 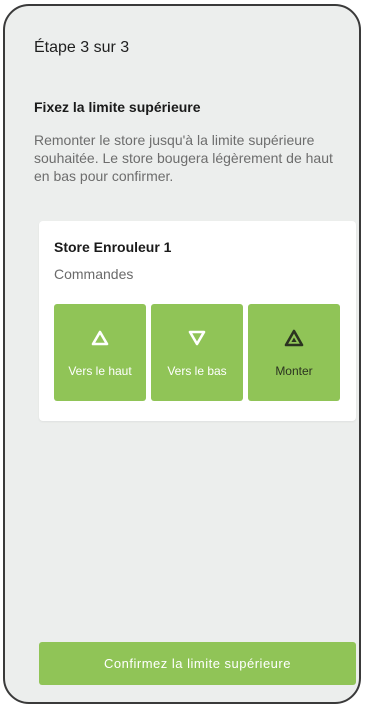 I want to click on raise-button: Monter, so click(x=294, y=352).